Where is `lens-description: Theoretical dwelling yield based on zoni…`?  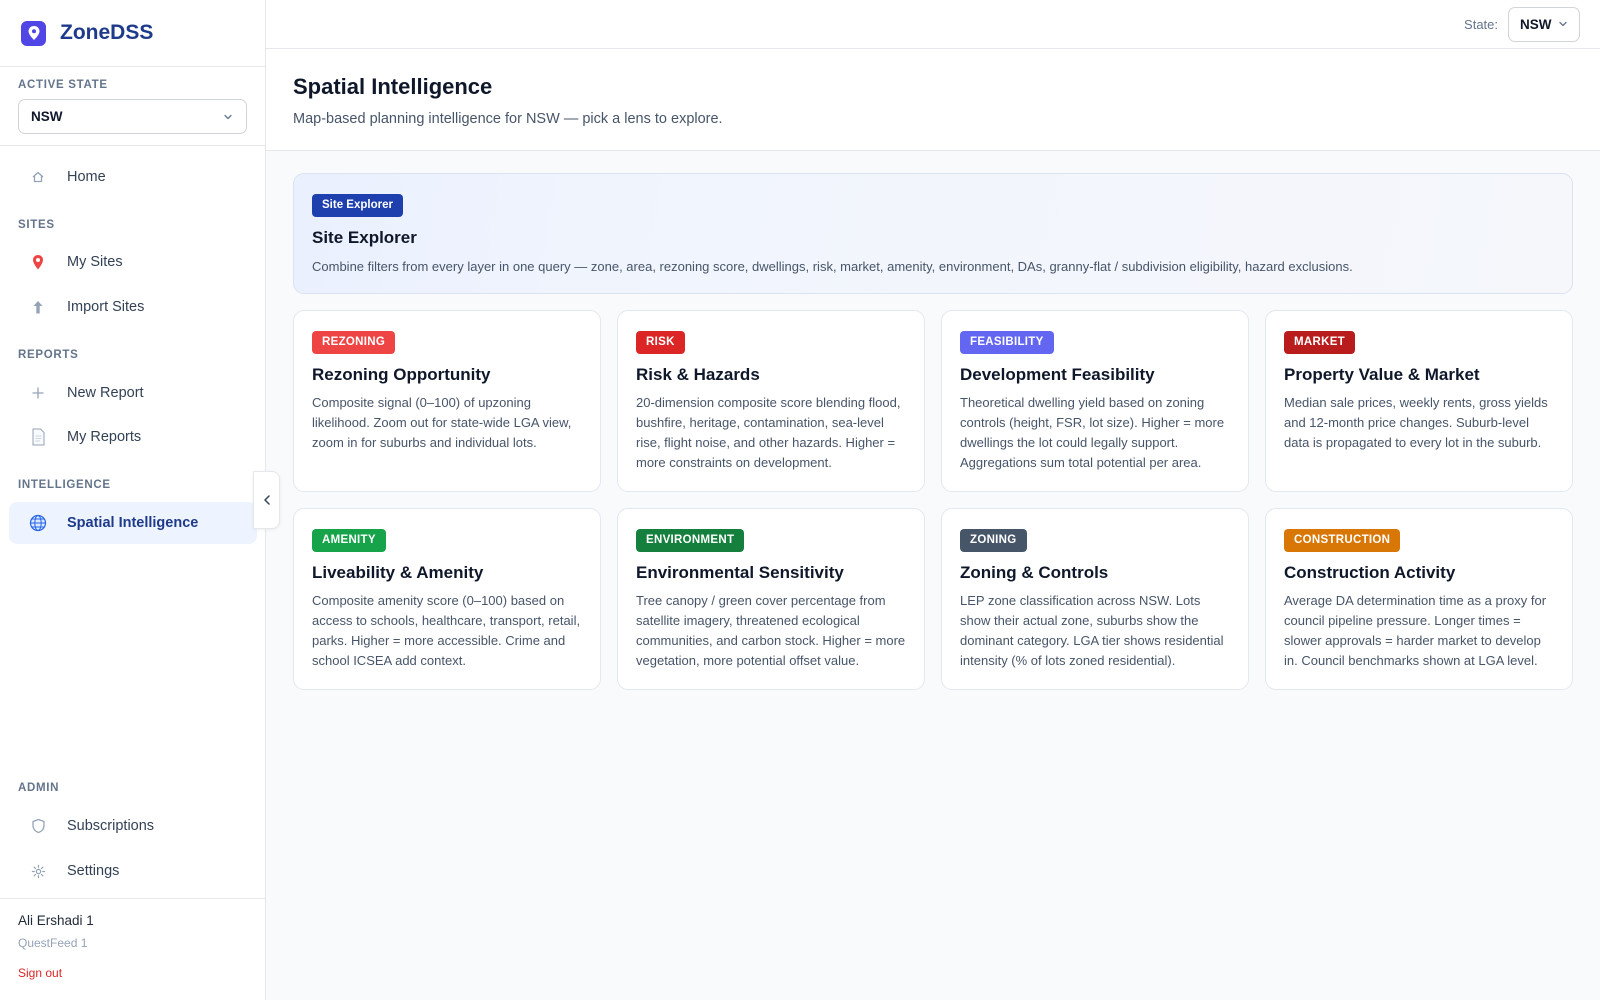 lens-description: Theoretical dwelling yield based on zoni… is located at coordinates (1092, 432).